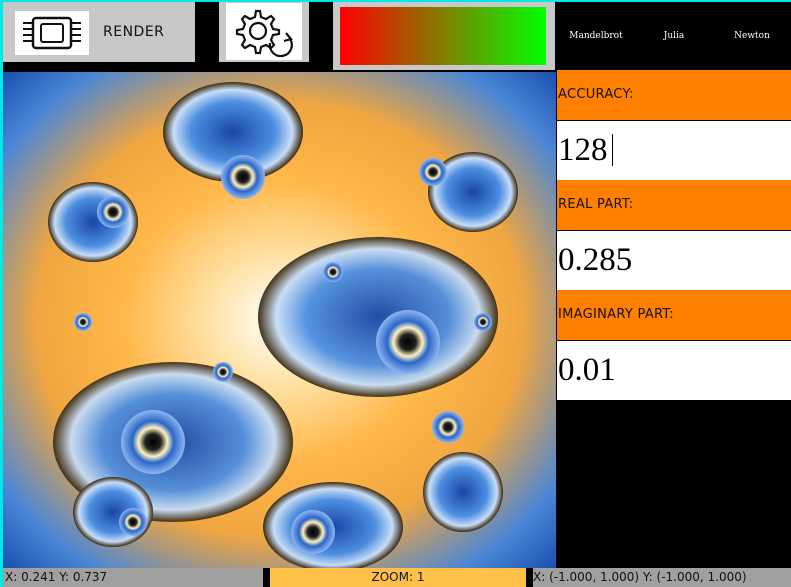  I want to click on imaginary-part-input, so click(674, 370).